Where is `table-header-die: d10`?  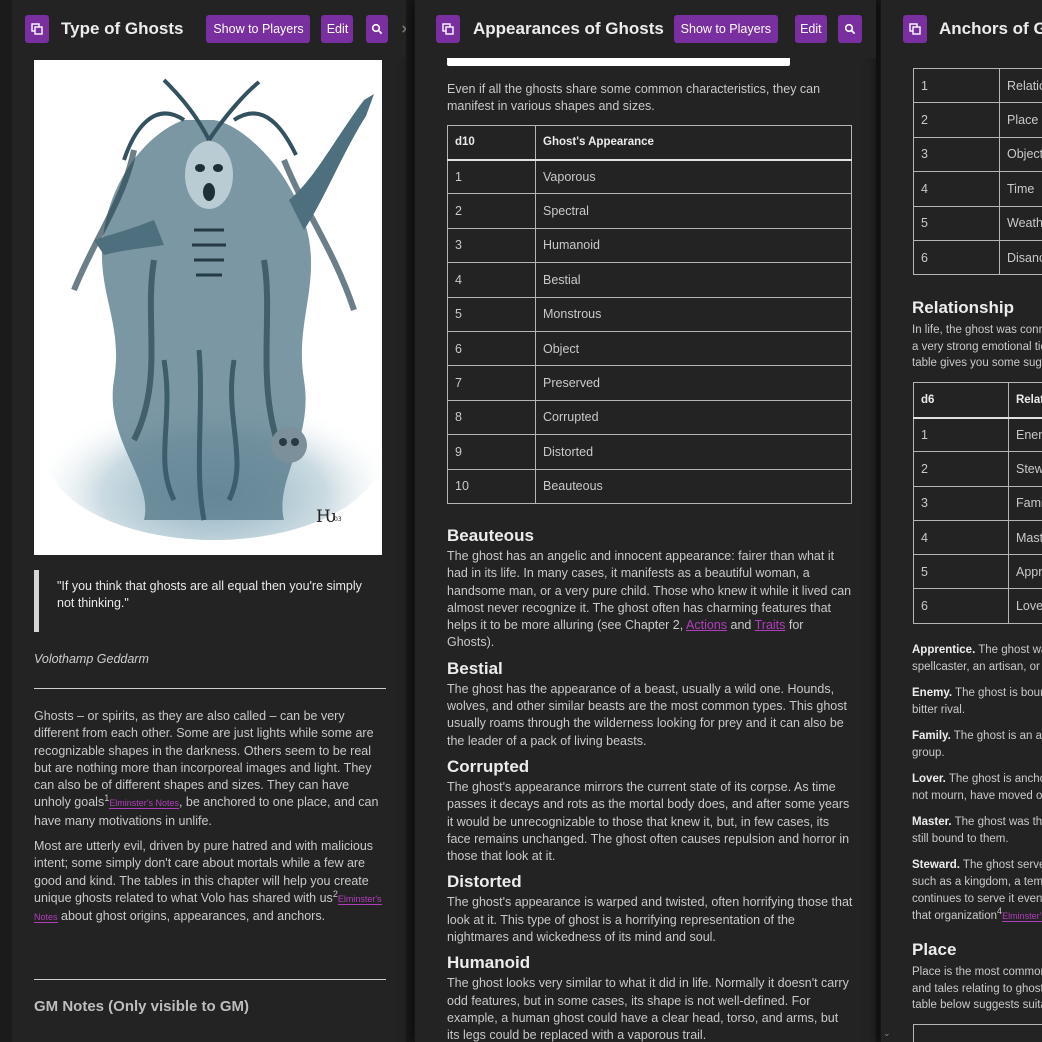 table-header-die: d10 is located at coordinates (491, 142).